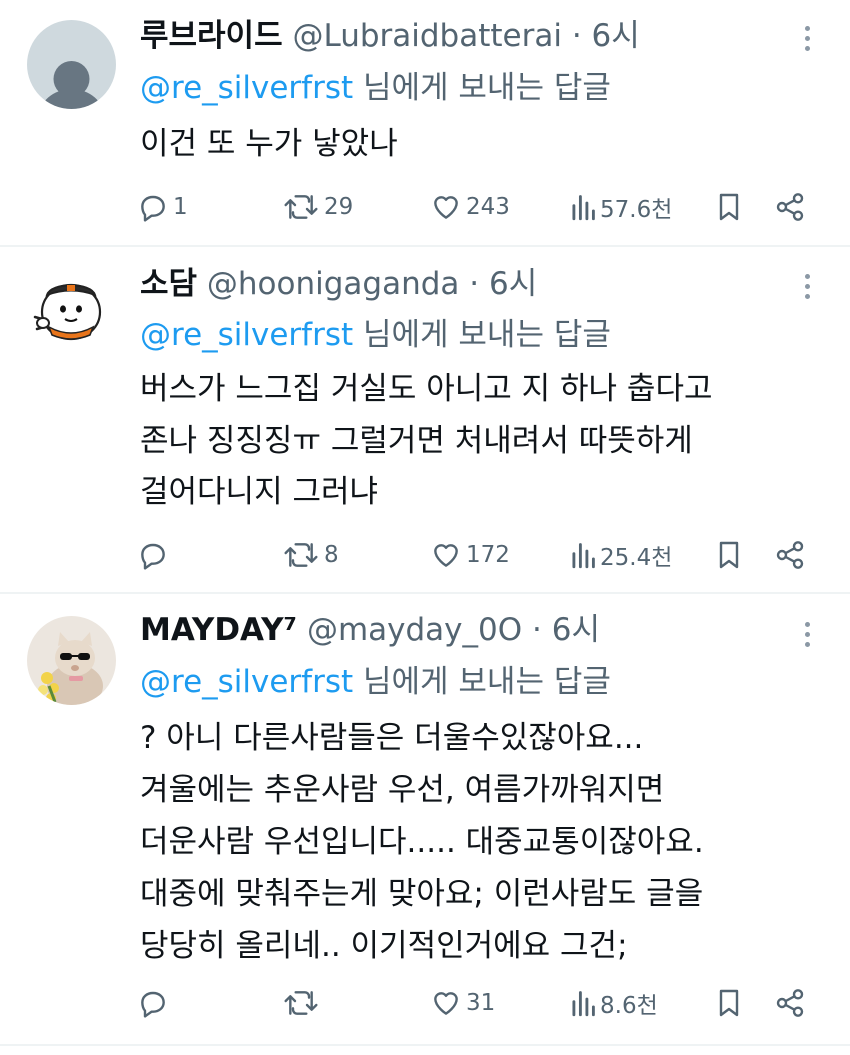  I want to click on divider, so click(425, 1045).